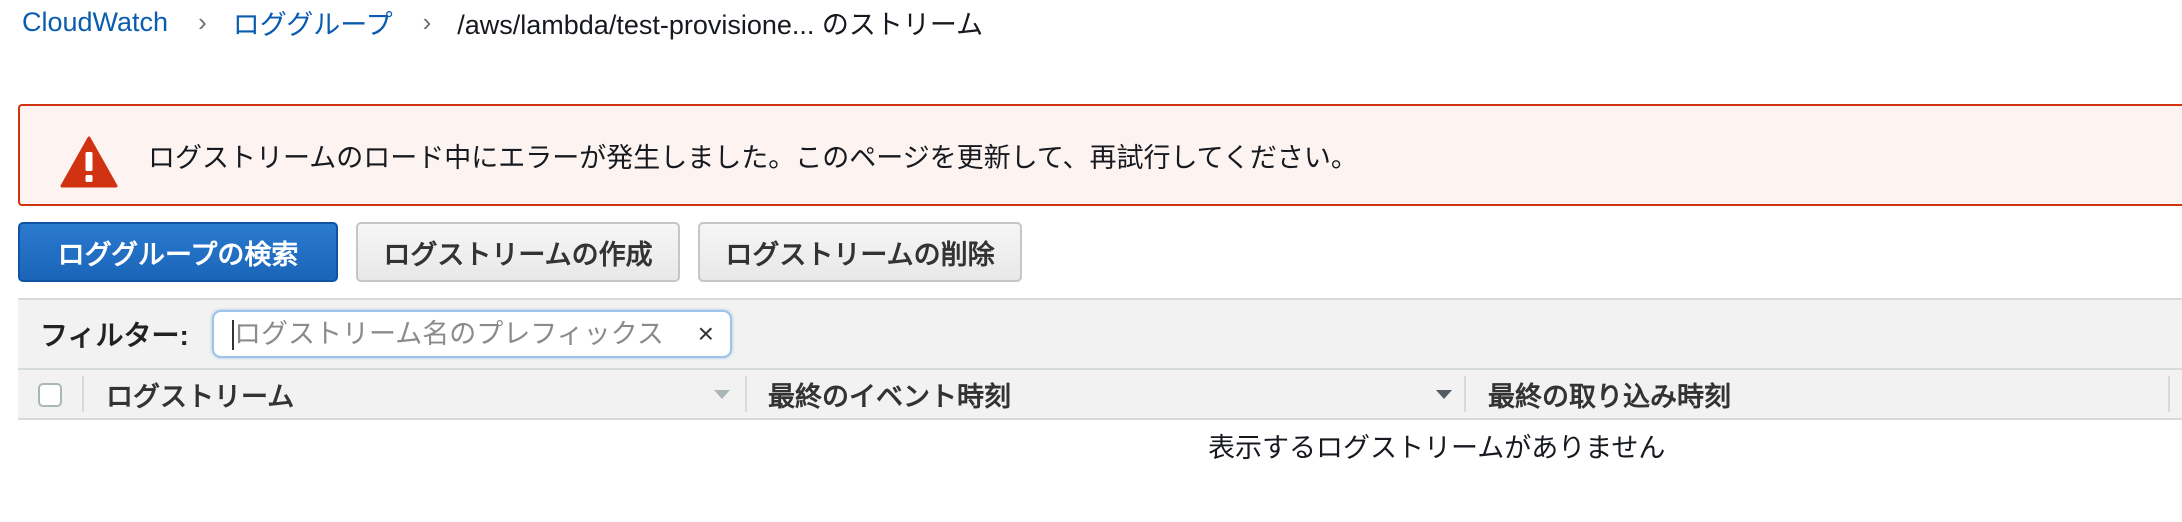 This screenshot has width=2182, height=522. Describe the element at coordinates (50, 395) in the screenshot. I see `select-all-checkbox` at that location.